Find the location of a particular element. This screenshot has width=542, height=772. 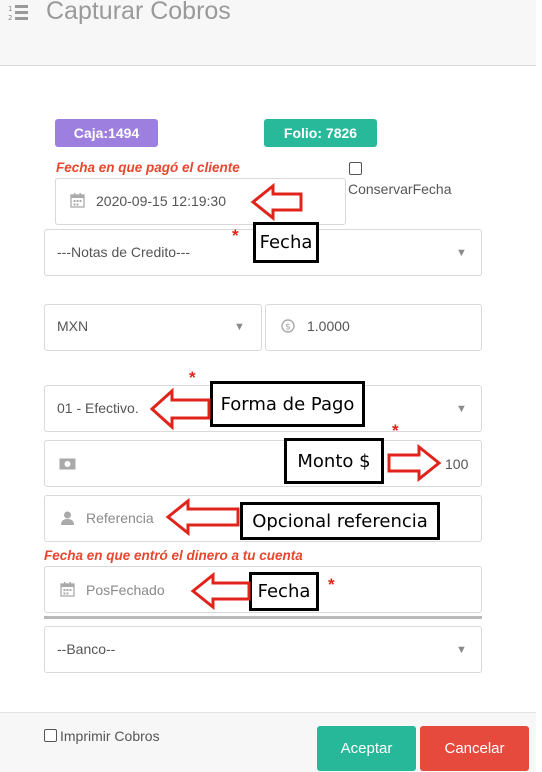

imprimir-cobros-label: Imprimir Cobros is located at coordinates (110, 736).